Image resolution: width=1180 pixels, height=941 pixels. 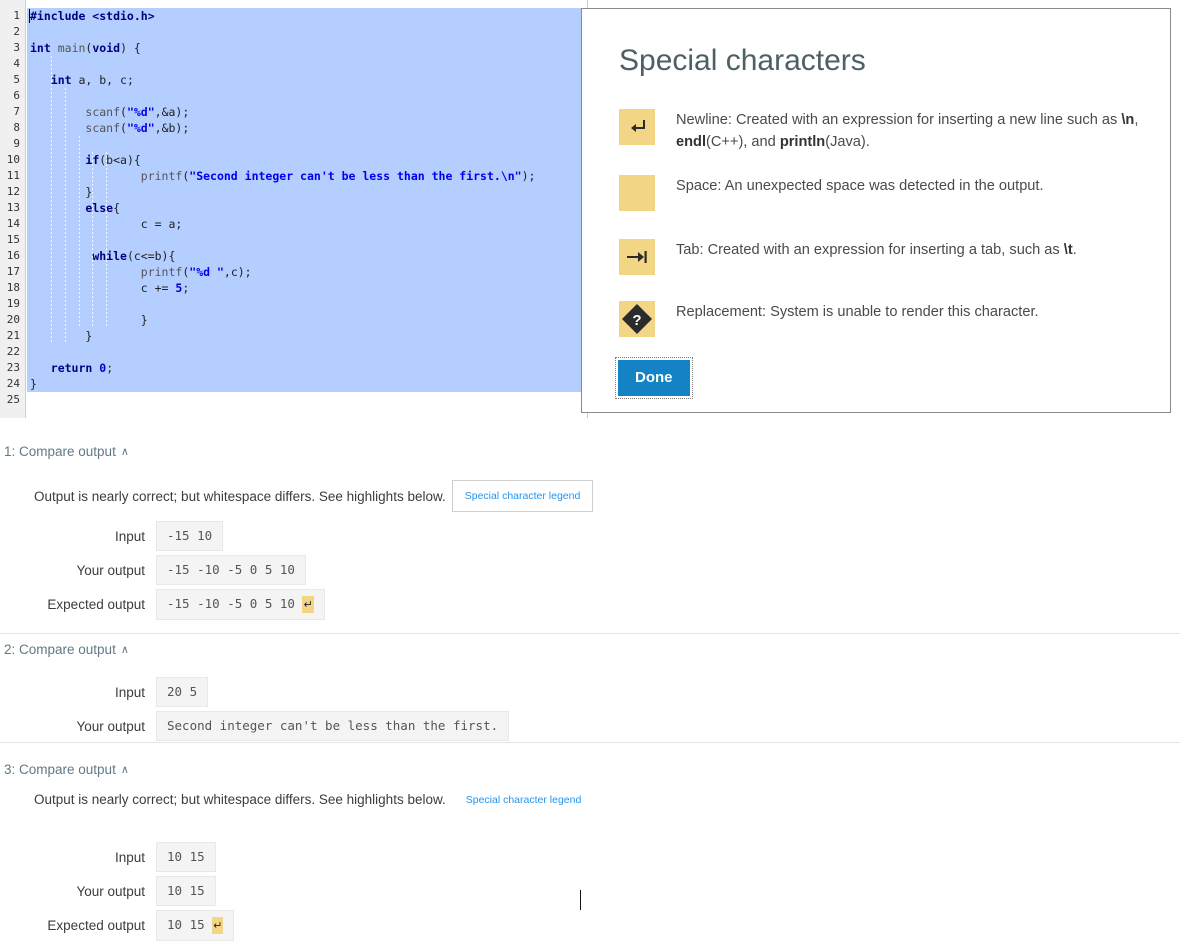 What do you see at coordinates (16, 143) in the screenshot?
I see `line-number: 9` at bounding box center [16, 143].